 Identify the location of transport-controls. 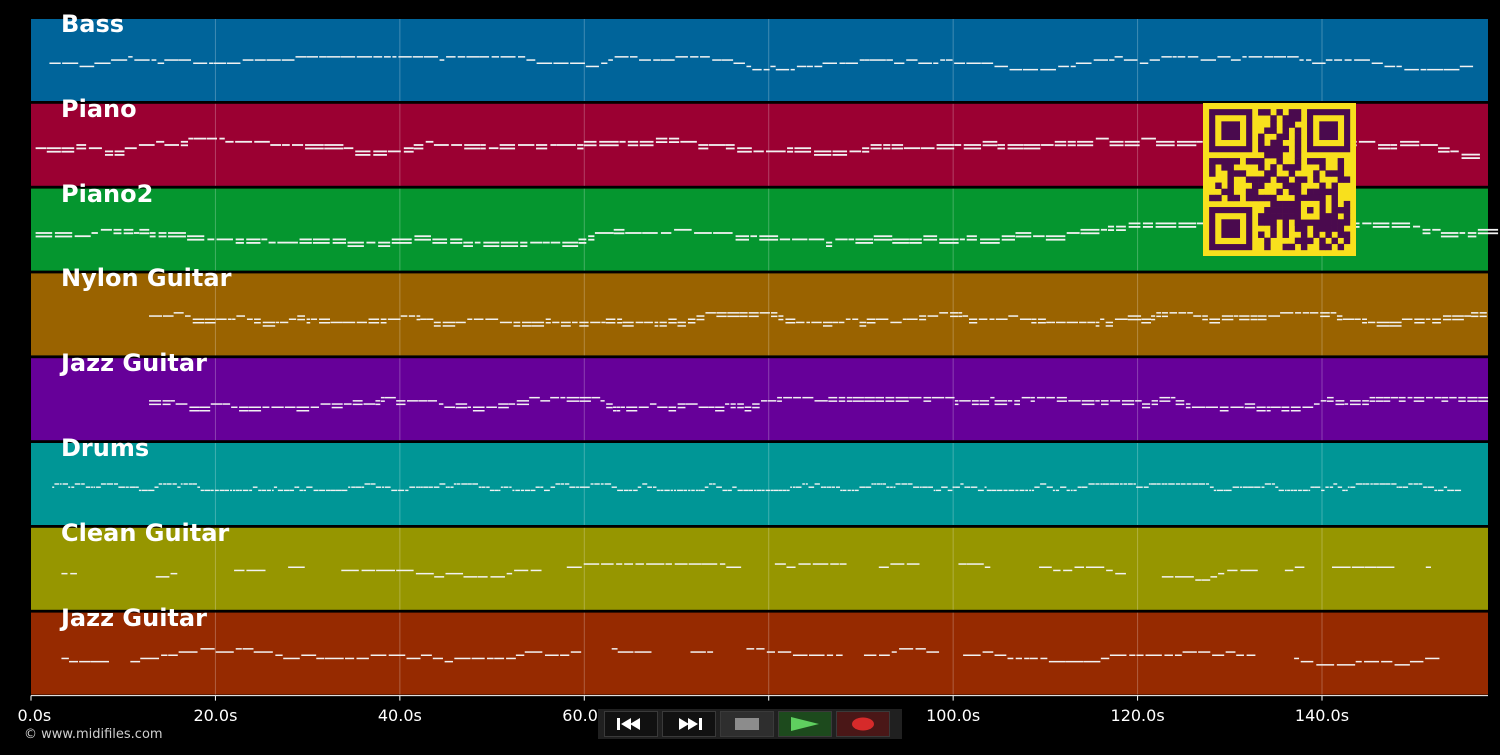
(750, 724).